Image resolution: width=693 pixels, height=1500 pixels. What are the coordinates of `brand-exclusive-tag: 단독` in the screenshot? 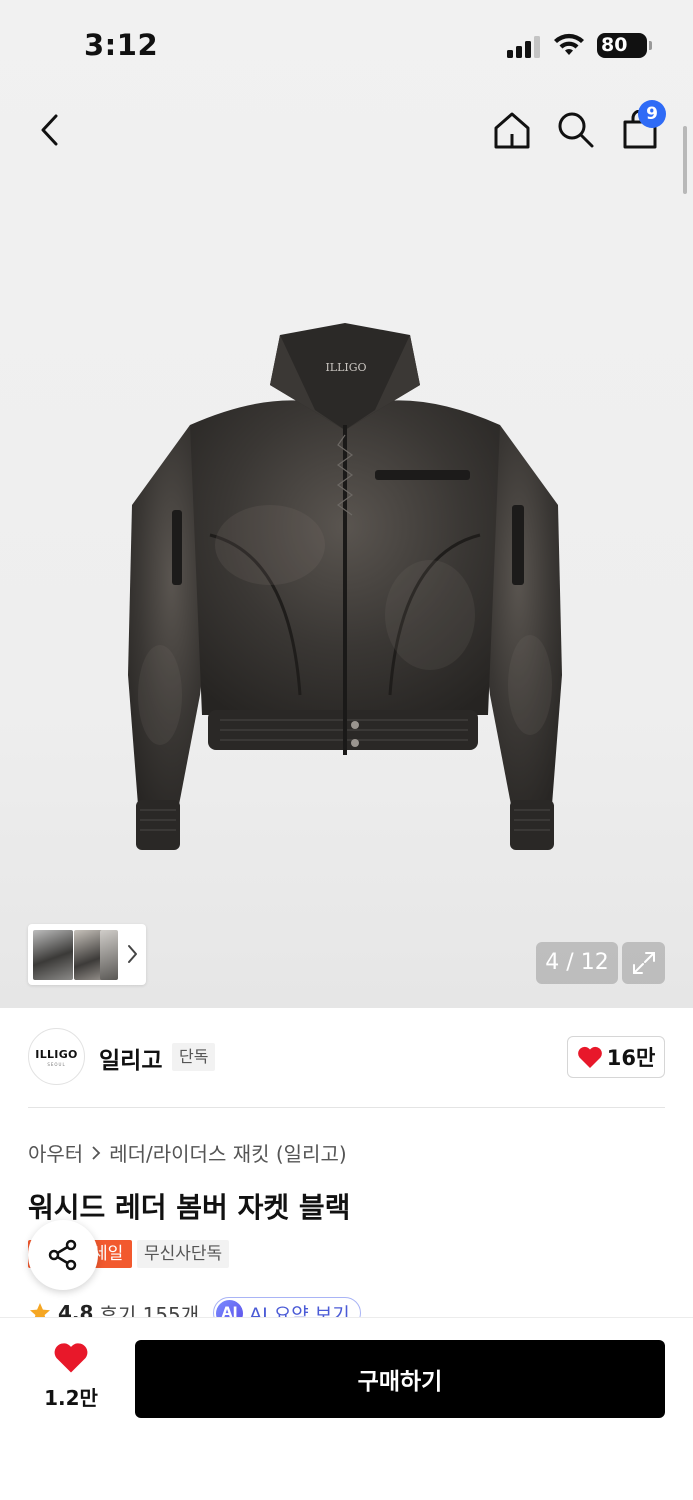 It's located at (194, 1057).